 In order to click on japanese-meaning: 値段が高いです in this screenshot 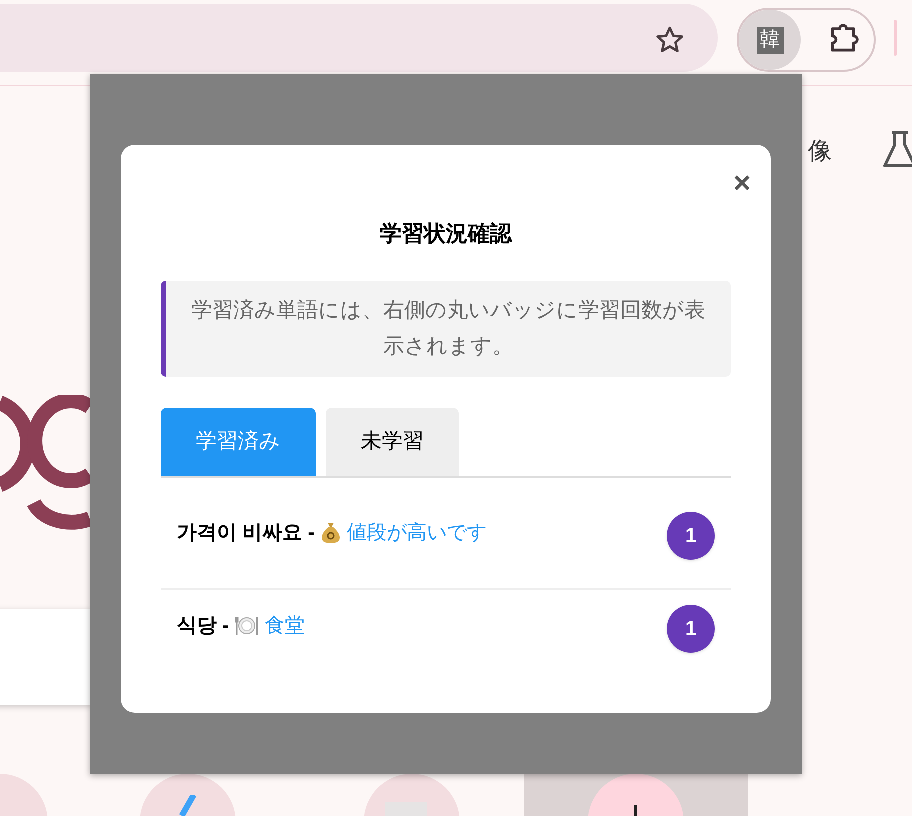, I will do `click(416, 533)`.